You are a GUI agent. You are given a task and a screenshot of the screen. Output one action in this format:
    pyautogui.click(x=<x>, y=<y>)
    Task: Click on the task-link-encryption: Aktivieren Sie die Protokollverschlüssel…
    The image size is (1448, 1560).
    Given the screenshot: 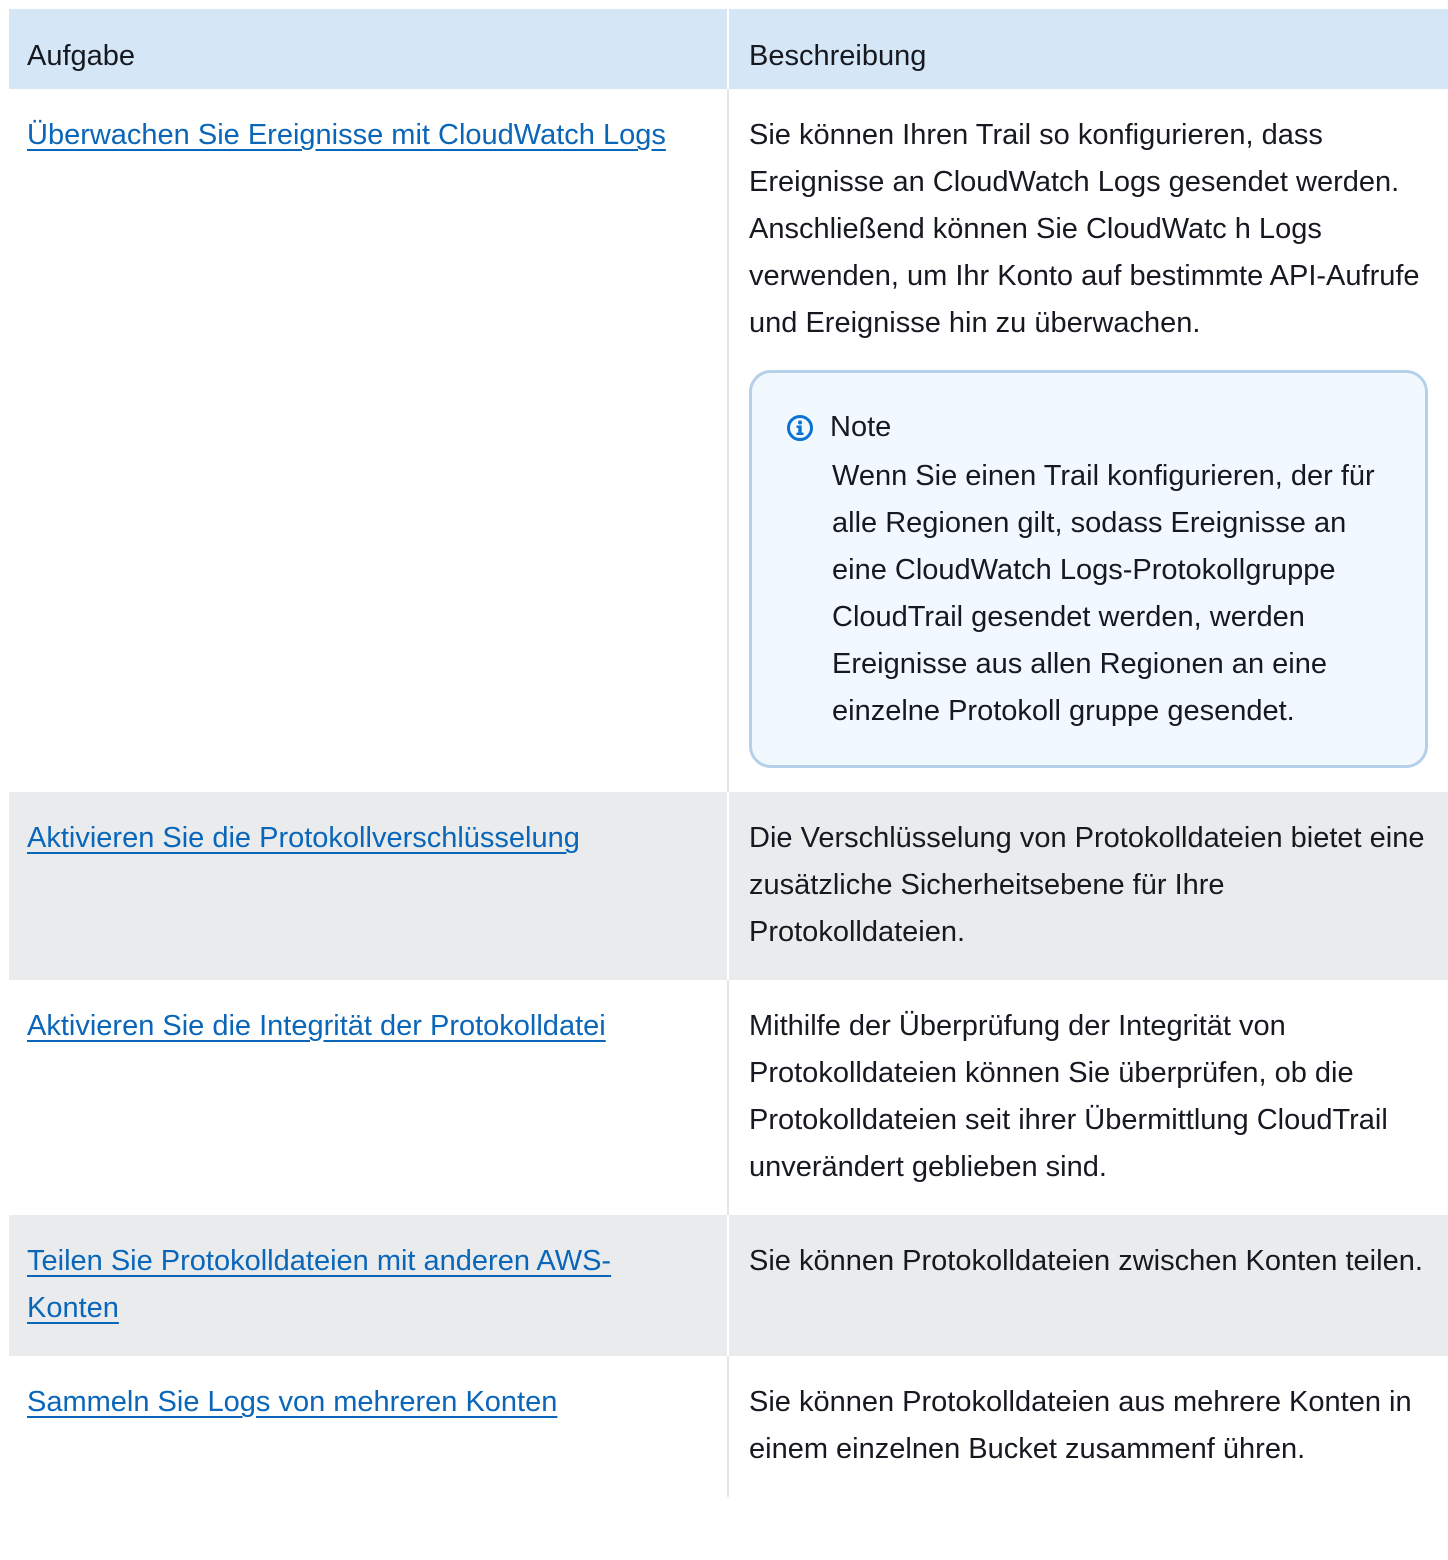 What is the action you would take?
    pyautogui.click(x=303, y=838)
    